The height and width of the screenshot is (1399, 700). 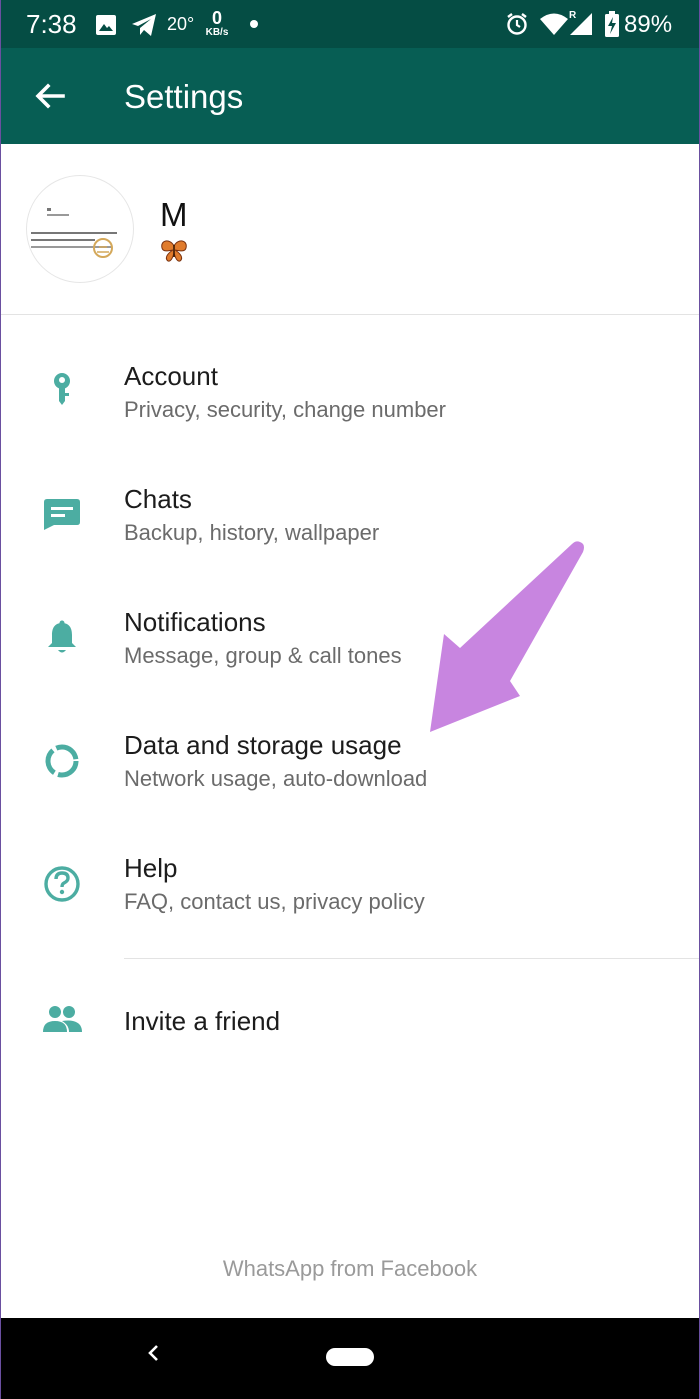 What do you see at coordinates (62, 514) in the screenshot?
I see `chat-icon` at bounding box center [62, 514].